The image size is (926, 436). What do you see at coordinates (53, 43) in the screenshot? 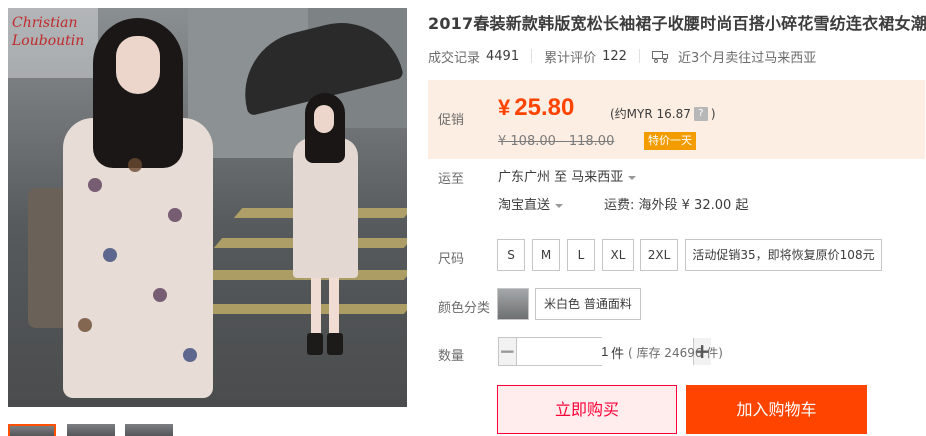
I see `watermark-logo: Christian Louboutin` at bounding box center [53, 43].